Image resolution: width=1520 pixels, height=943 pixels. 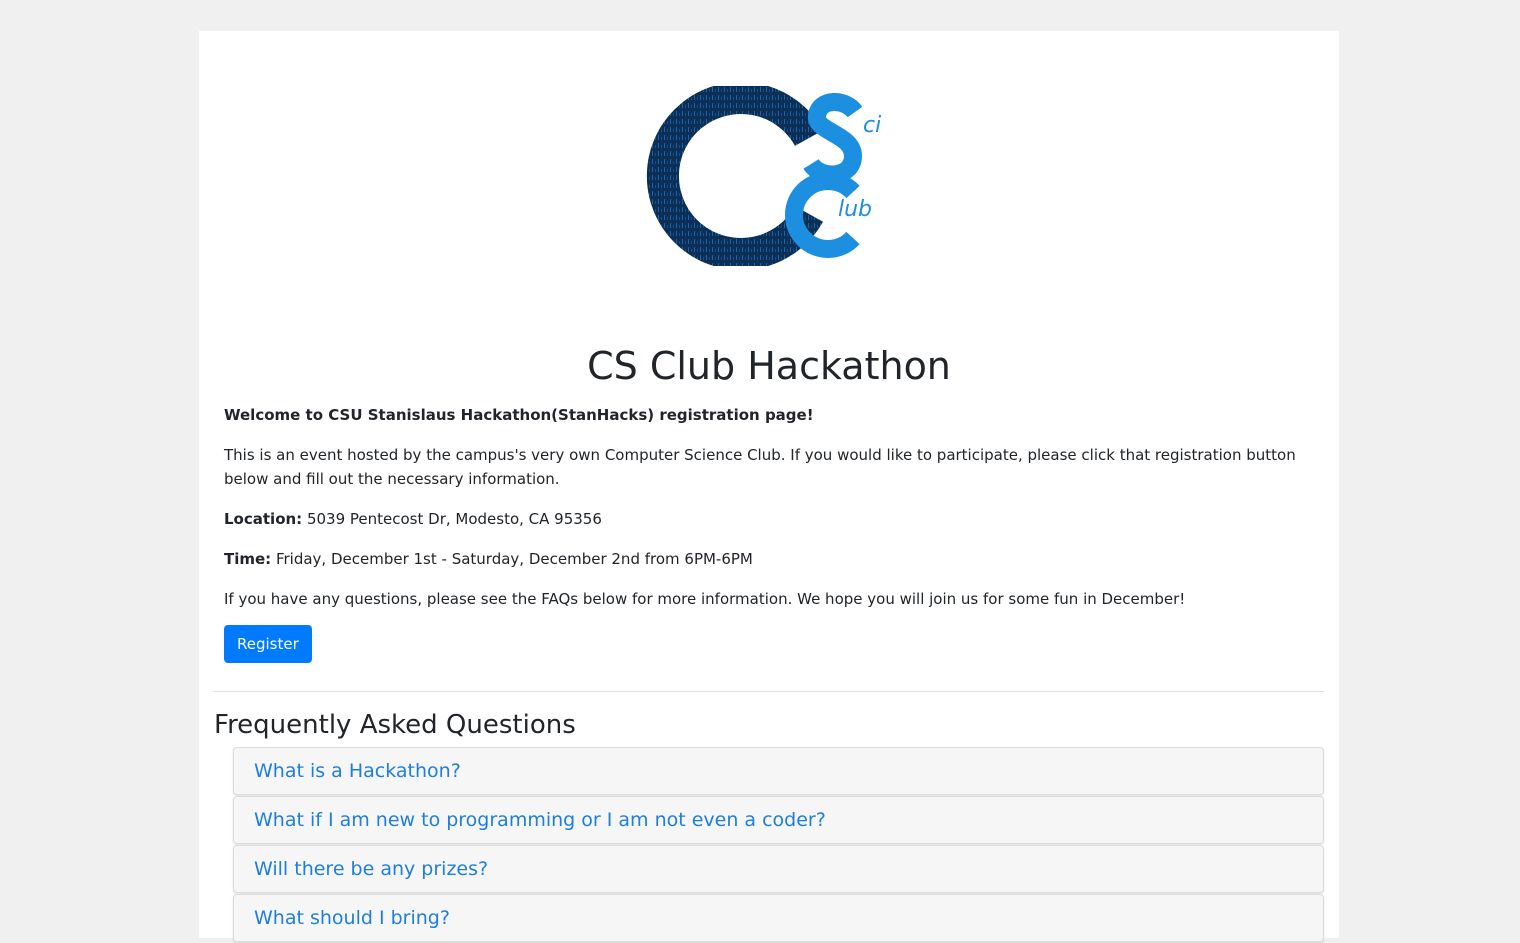 What do you see at coordinates (454, 519) in the screenshot?
I see `location-value: 5039 Pentecost Dr, Modesto, CA 95356` at bounding box center [454, 519].